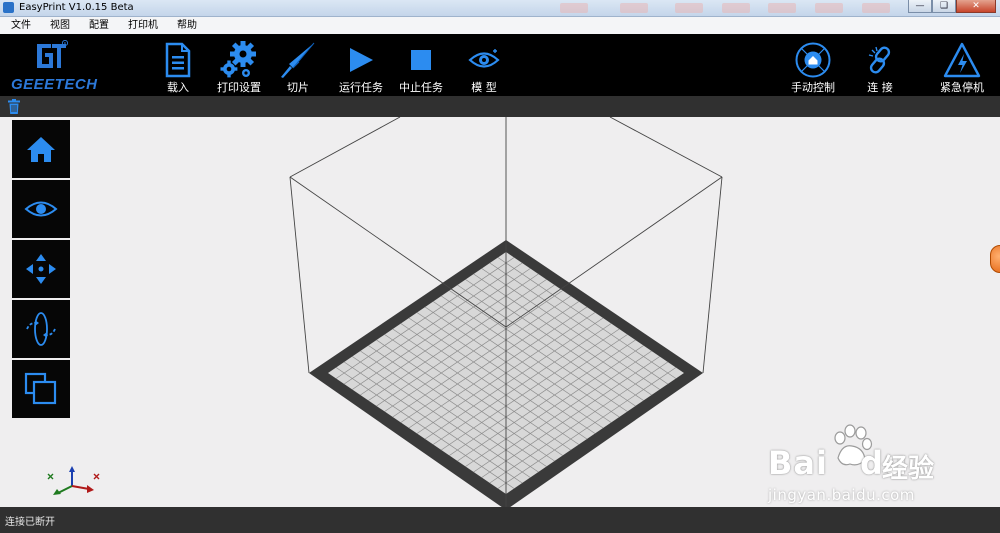 The width and height of the screenshot is (1000, 533). I want to click on menu-printer: 打印机, so click(141, 26).